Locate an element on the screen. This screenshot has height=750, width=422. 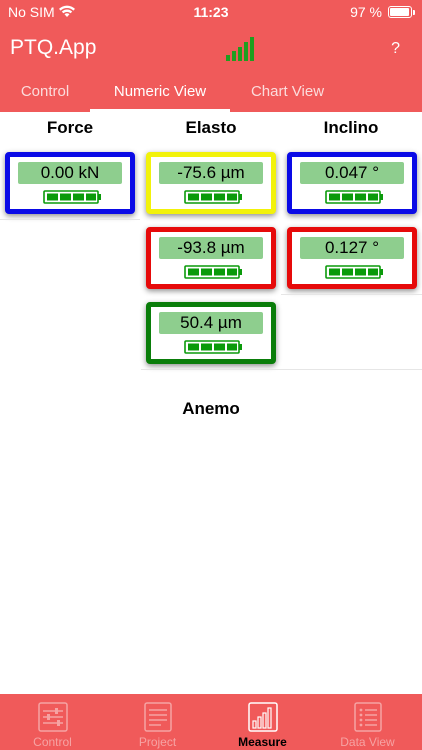
sensor-card-inclino-2: 0.127 ° is located at coordinates (352, 258).